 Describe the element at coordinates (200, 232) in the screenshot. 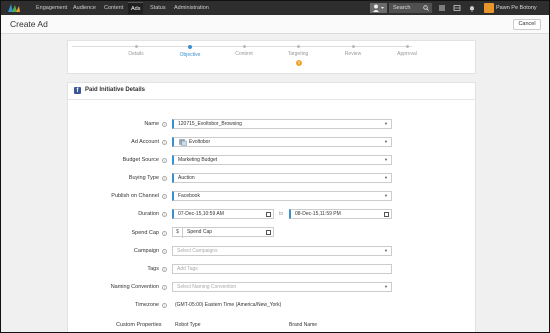

I see `spend-cap-placeholder: Spend Cap` at that location.